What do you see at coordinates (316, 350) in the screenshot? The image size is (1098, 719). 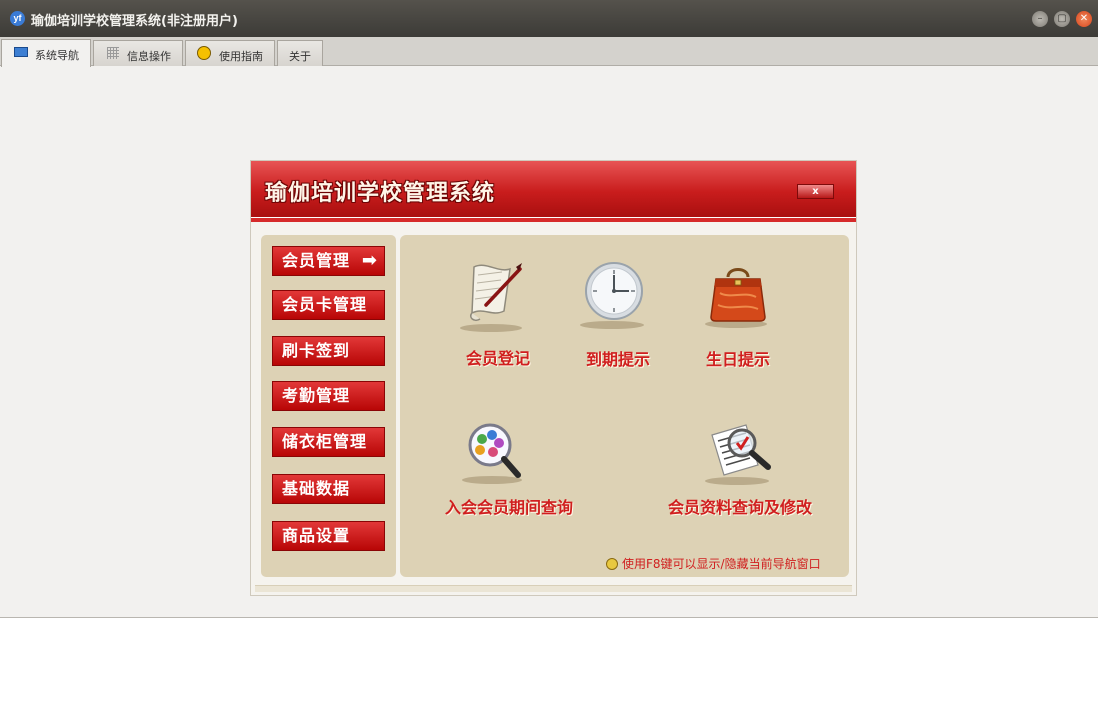 I see `sidebar-item-label: 刷卡签到` at bounding box center [316, 350].